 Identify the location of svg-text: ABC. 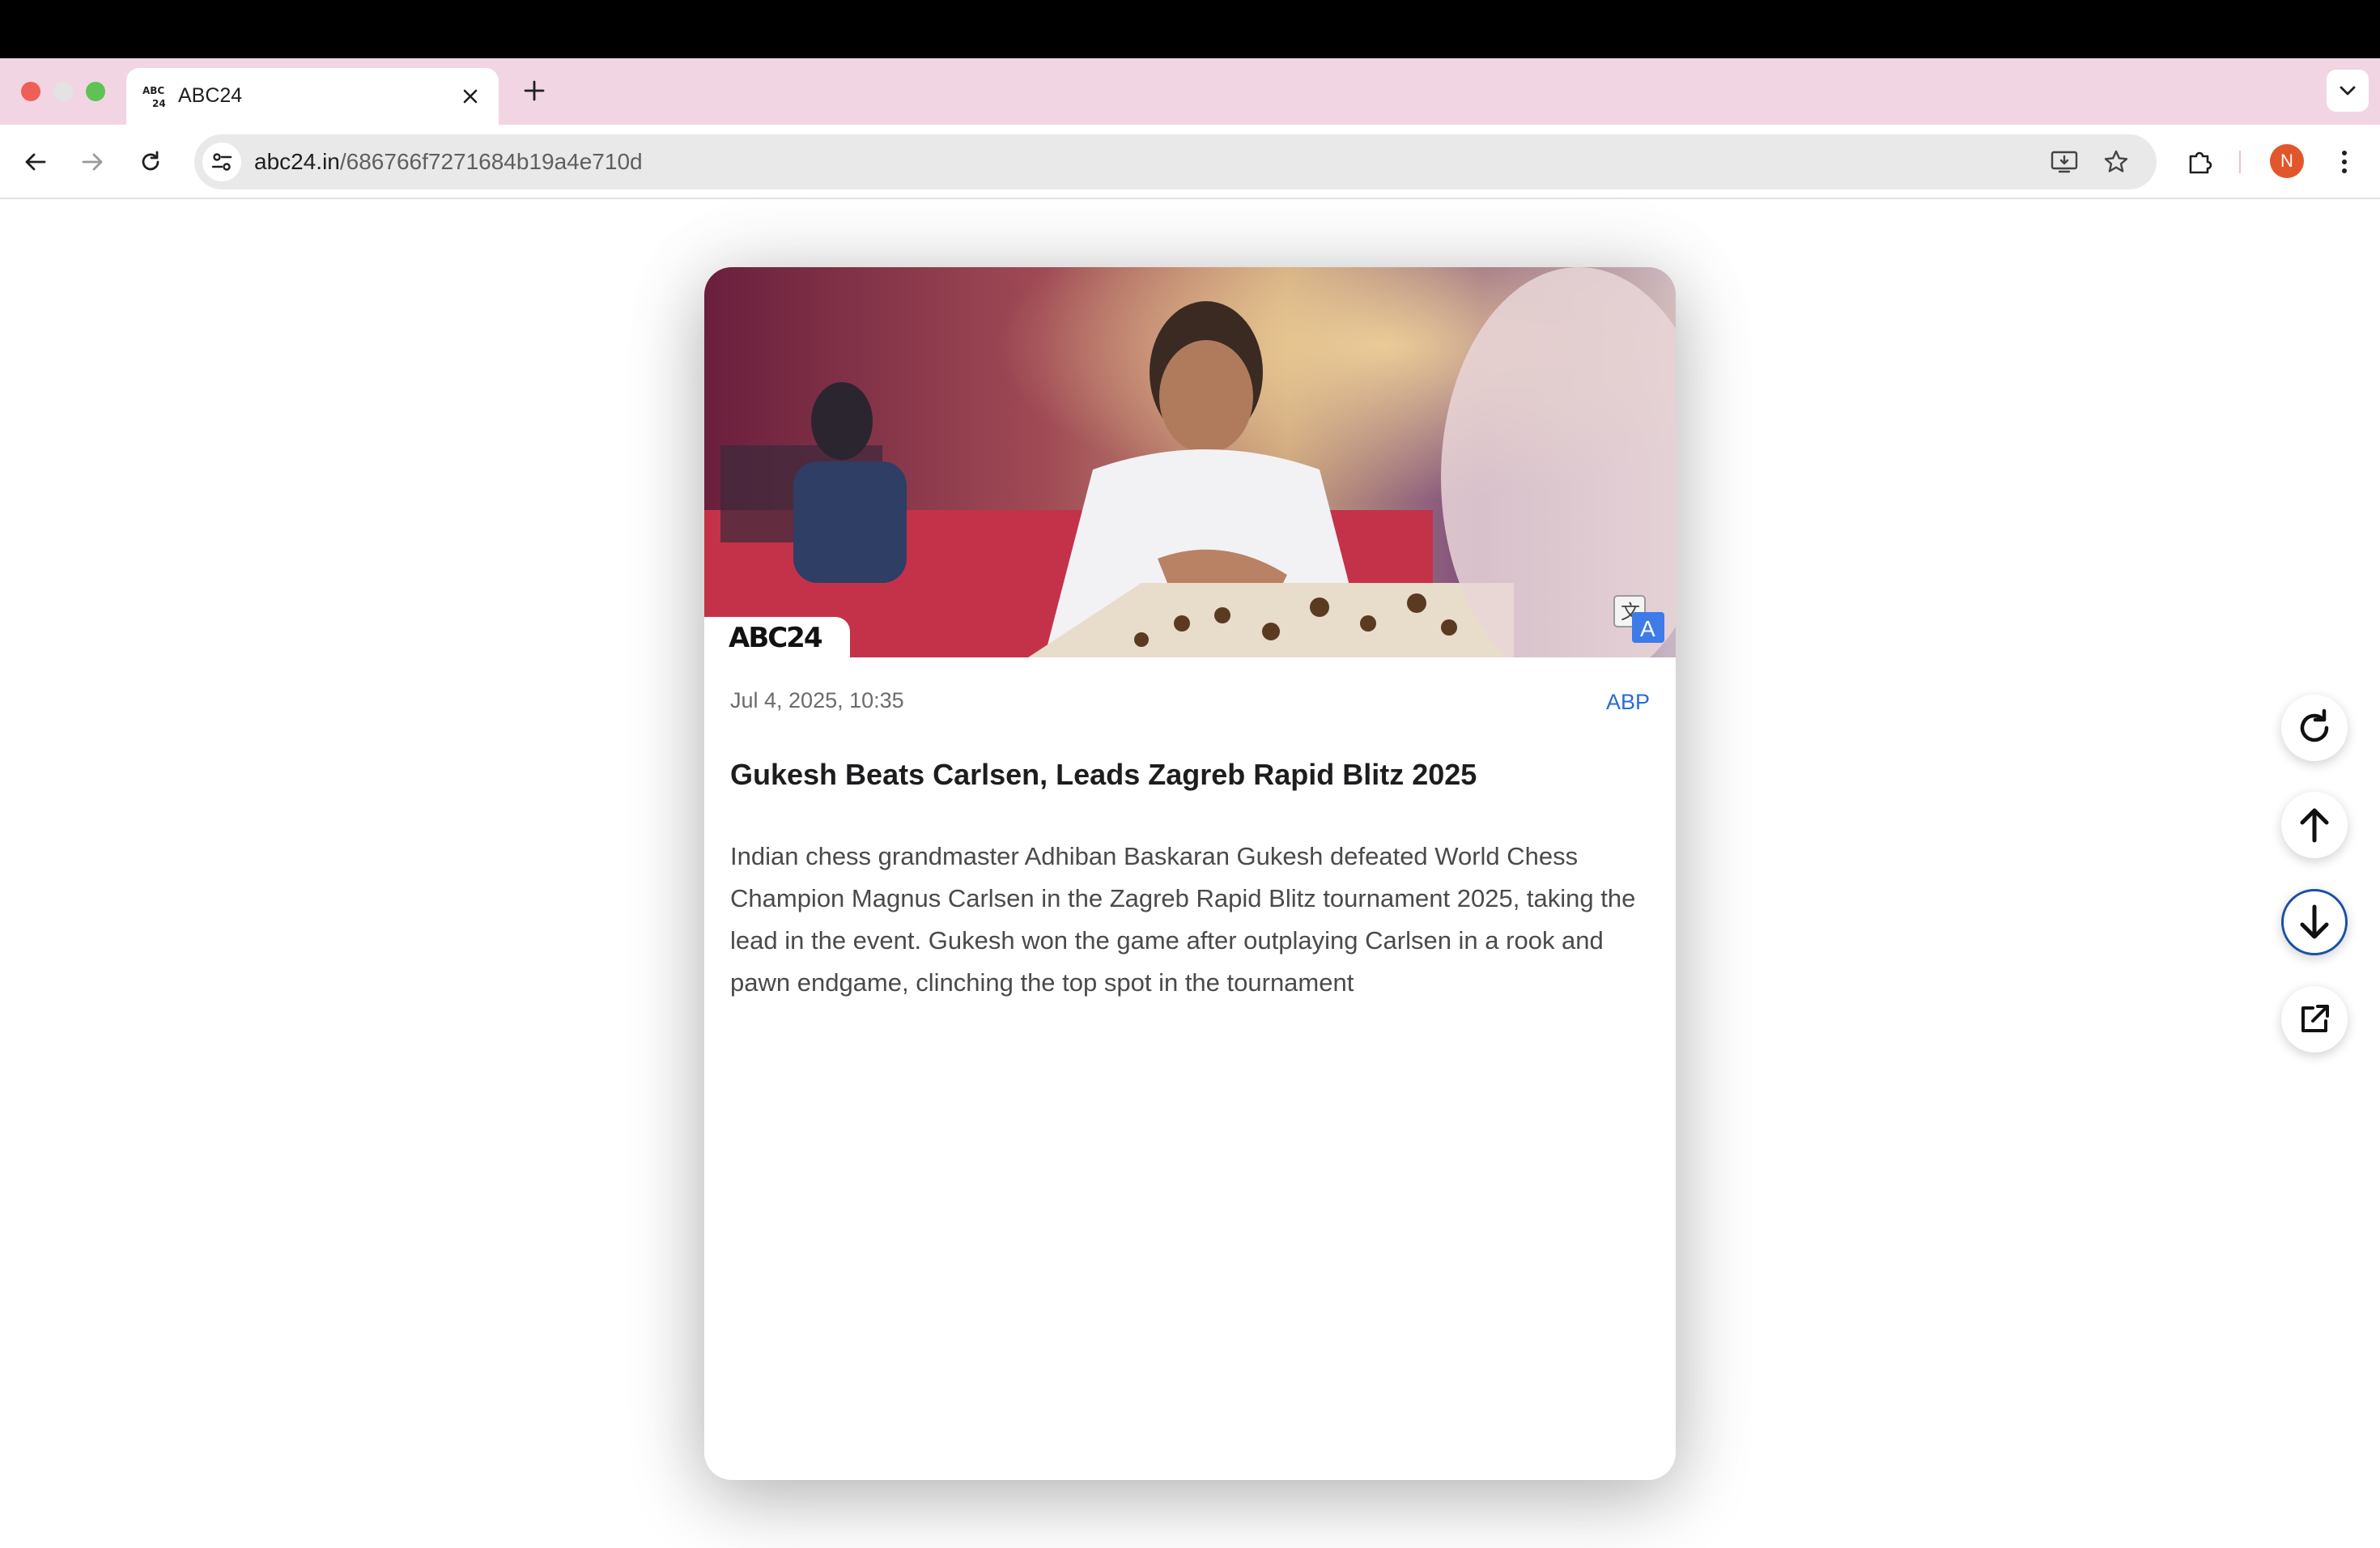
(153, 91).